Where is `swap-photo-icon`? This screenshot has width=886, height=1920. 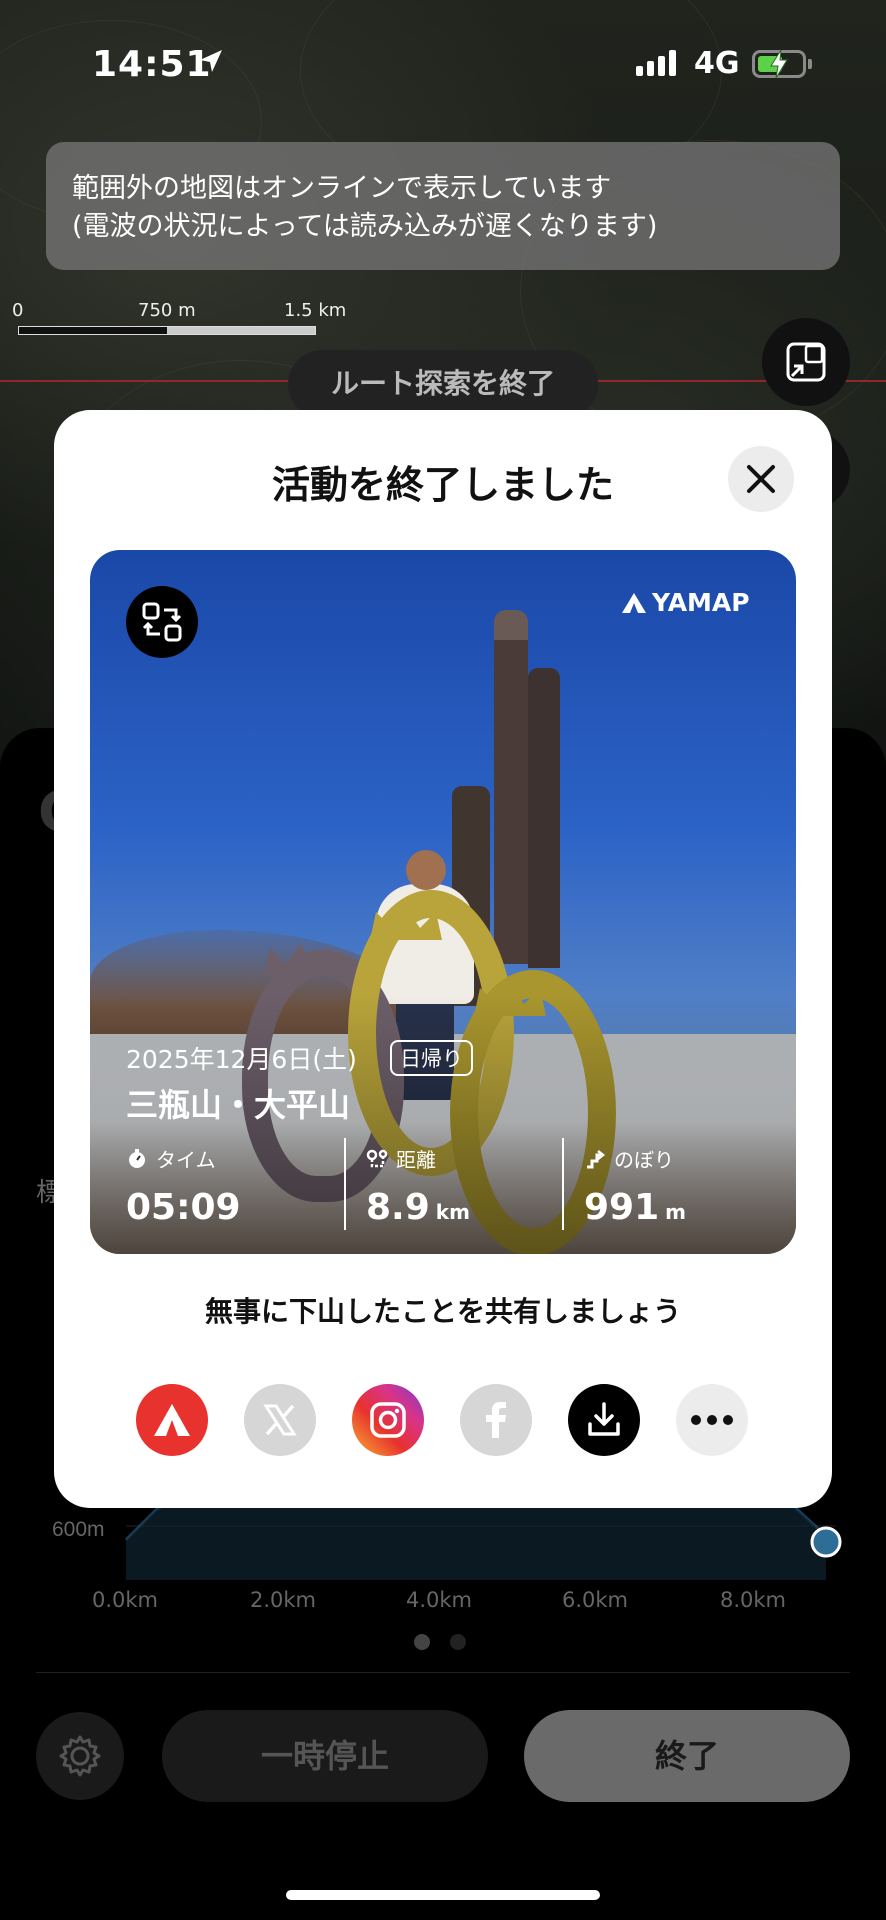
swap-photo-icon is located at coordinates (162, 622).